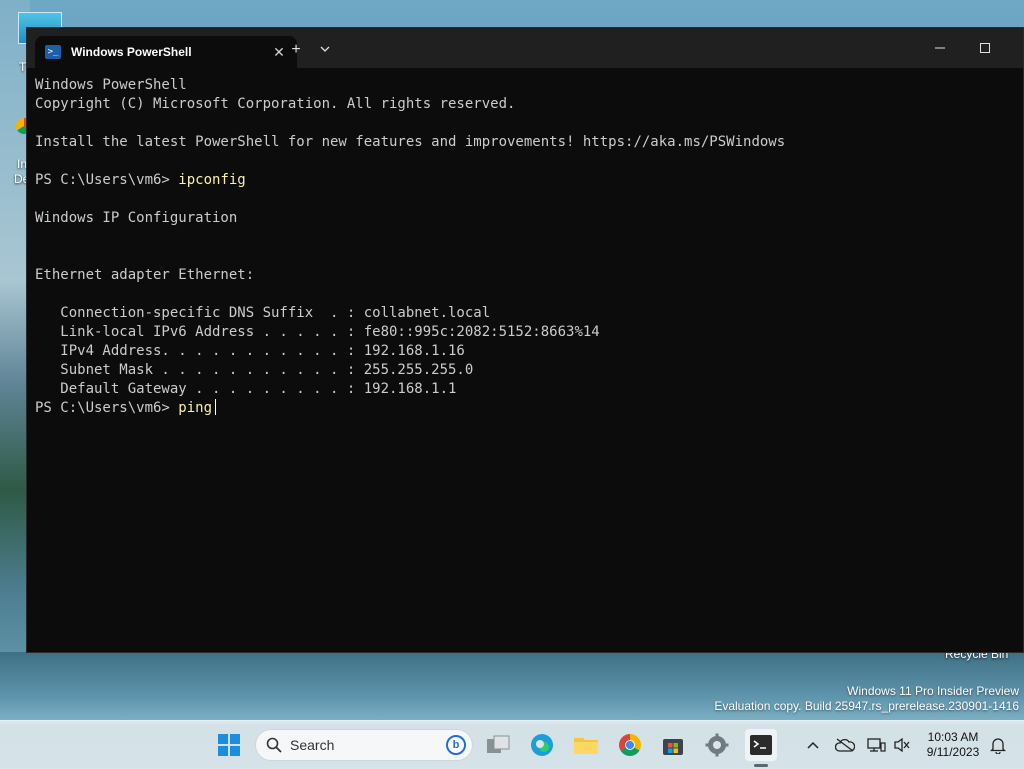 Image resolution: width=1024 pixels, height=769 pixels. I want to click on tab-dropdown-icon, so click(325, 50).